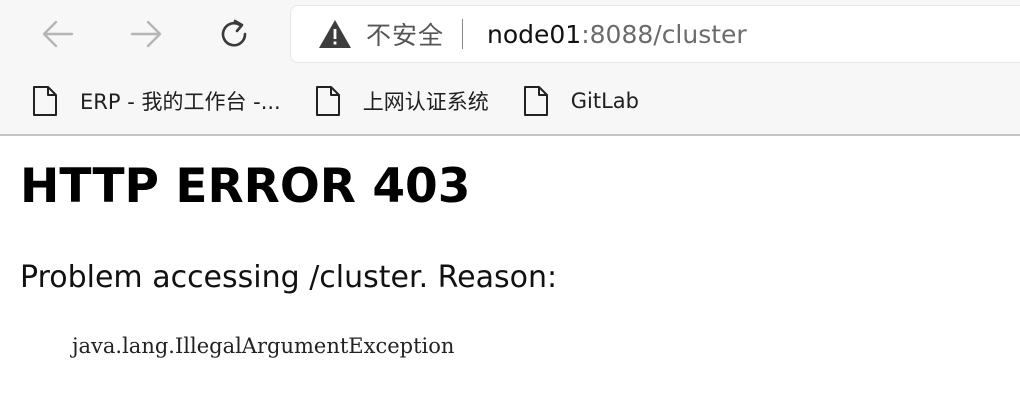 The width and height of the screenshot is (1020, 411). What do you see at coordinates (664, 34) in the screenshot?
I see `url-path: :8088/cluster` at bounding box center [664, 34].